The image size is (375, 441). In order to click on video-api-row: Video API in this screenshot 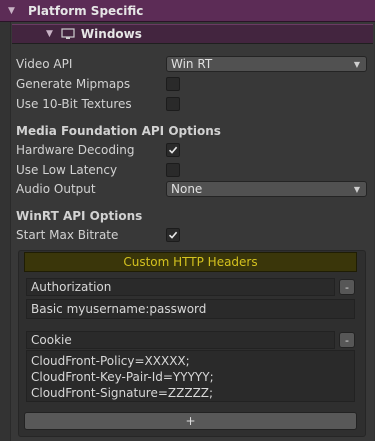, I will do `click(44, 64)`.